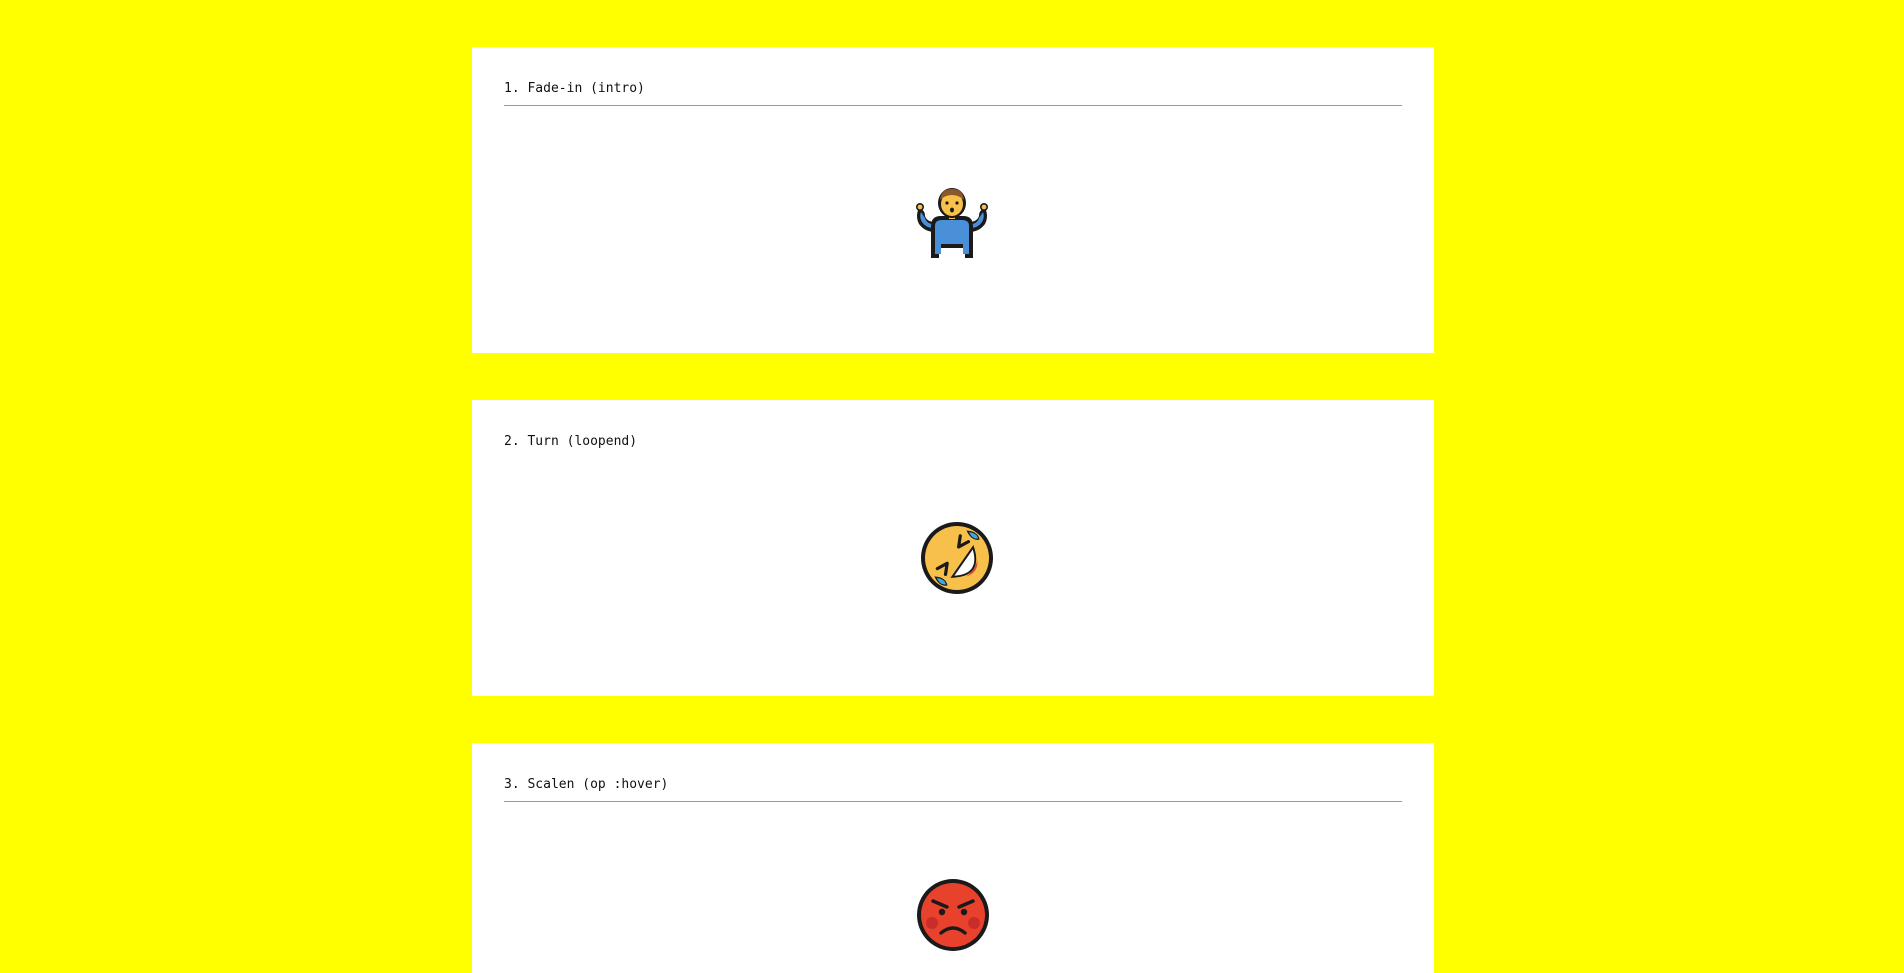 The height and width of the screenshot is (973, 1904). What do you see at coordinates (571, 441) in the screenshot?
I see `section-title: 2. Turn (loopend)` at bounding box center [571, 441].